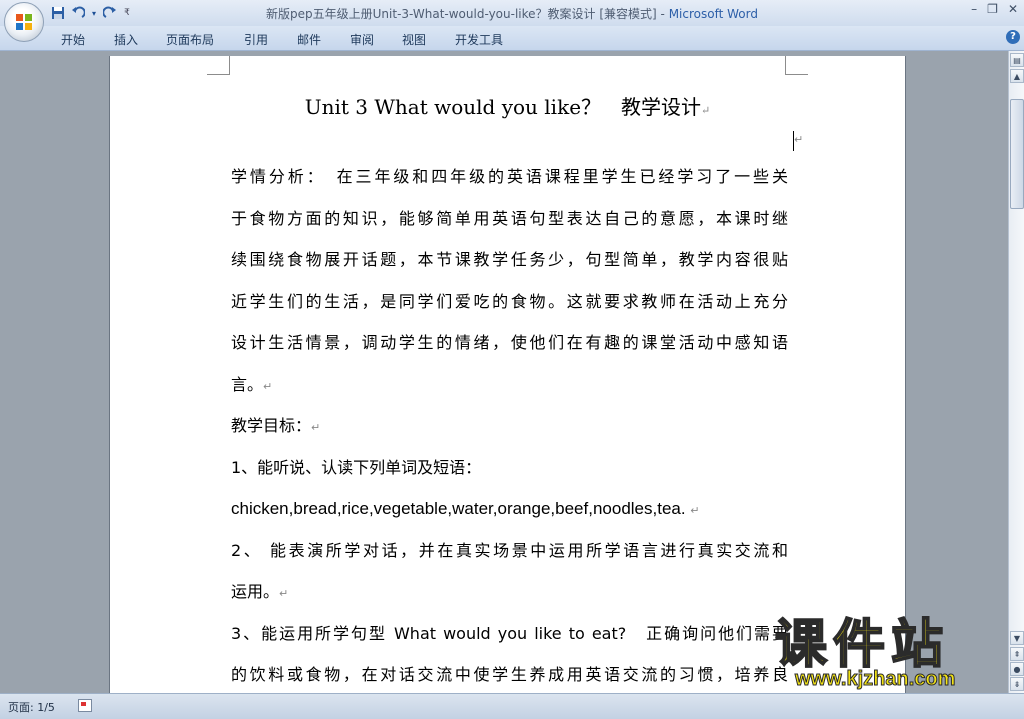 This screenshot has height=719, width=1024. I want to click on tab-home: 开始, so click(73, 39).